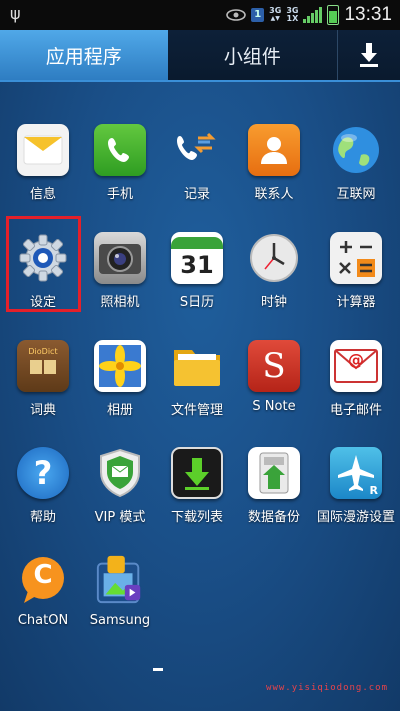  I want to click on sim-badge: 1, so click(258, 15).